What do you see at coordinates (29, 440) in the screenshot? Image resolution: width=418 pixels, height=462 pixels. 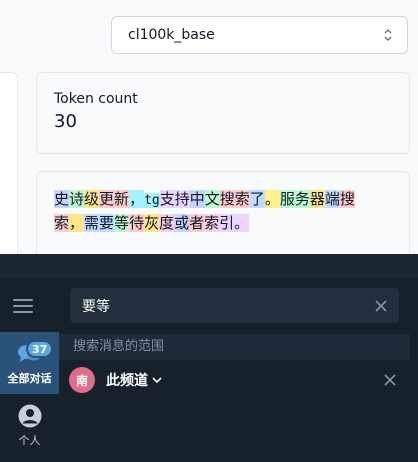 I see `folder-personal-label: 个人` at bounding box center [29, 440].